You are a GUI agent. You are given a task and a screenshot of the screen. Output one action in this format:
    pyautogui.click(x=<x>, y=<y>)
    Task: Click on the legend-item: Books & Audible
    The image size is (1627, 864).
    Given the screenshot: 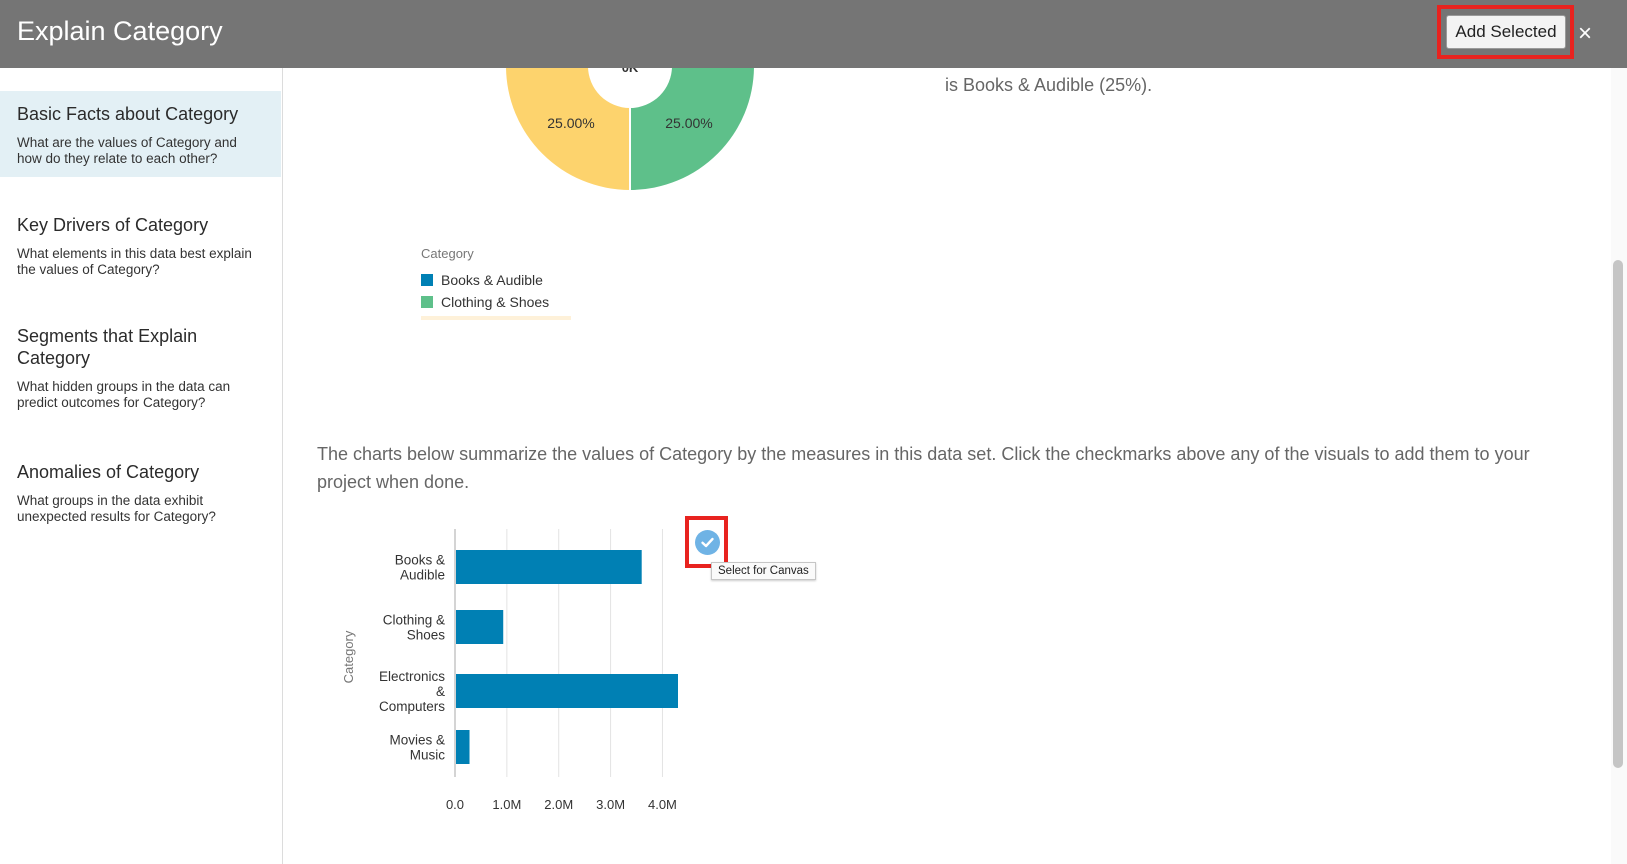 What is the action you would take?
    pyautogui.click(x=482, y=280)
    